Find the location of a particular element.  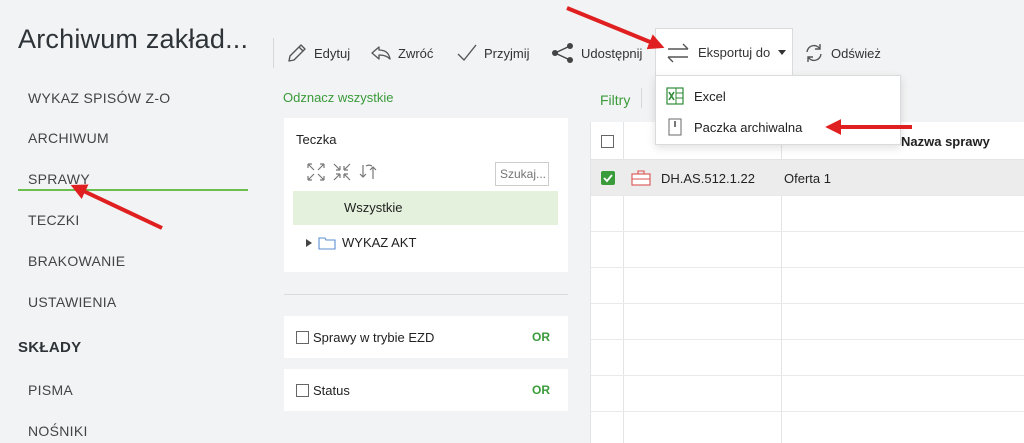

chevron-down-icon is located at coordinates (782, 52).